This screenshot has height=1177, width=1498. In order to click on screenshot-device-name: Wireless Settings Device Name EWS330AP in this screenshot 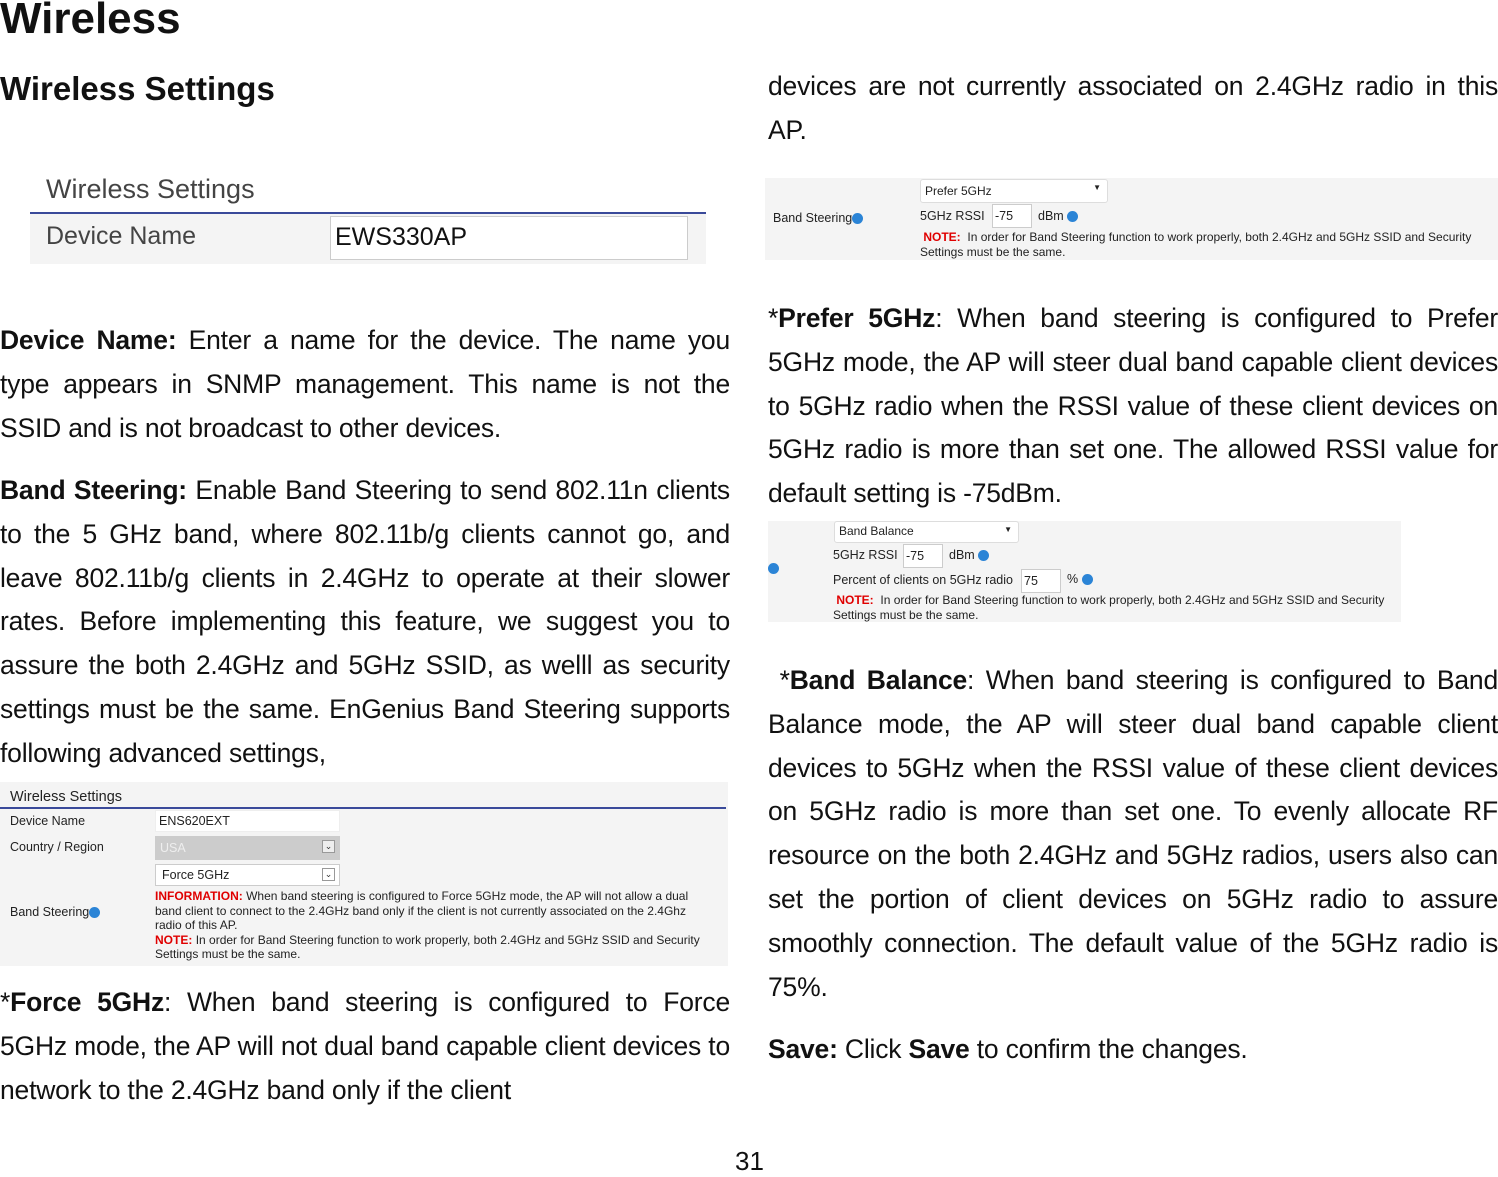, I will do `click(368, 217)`.